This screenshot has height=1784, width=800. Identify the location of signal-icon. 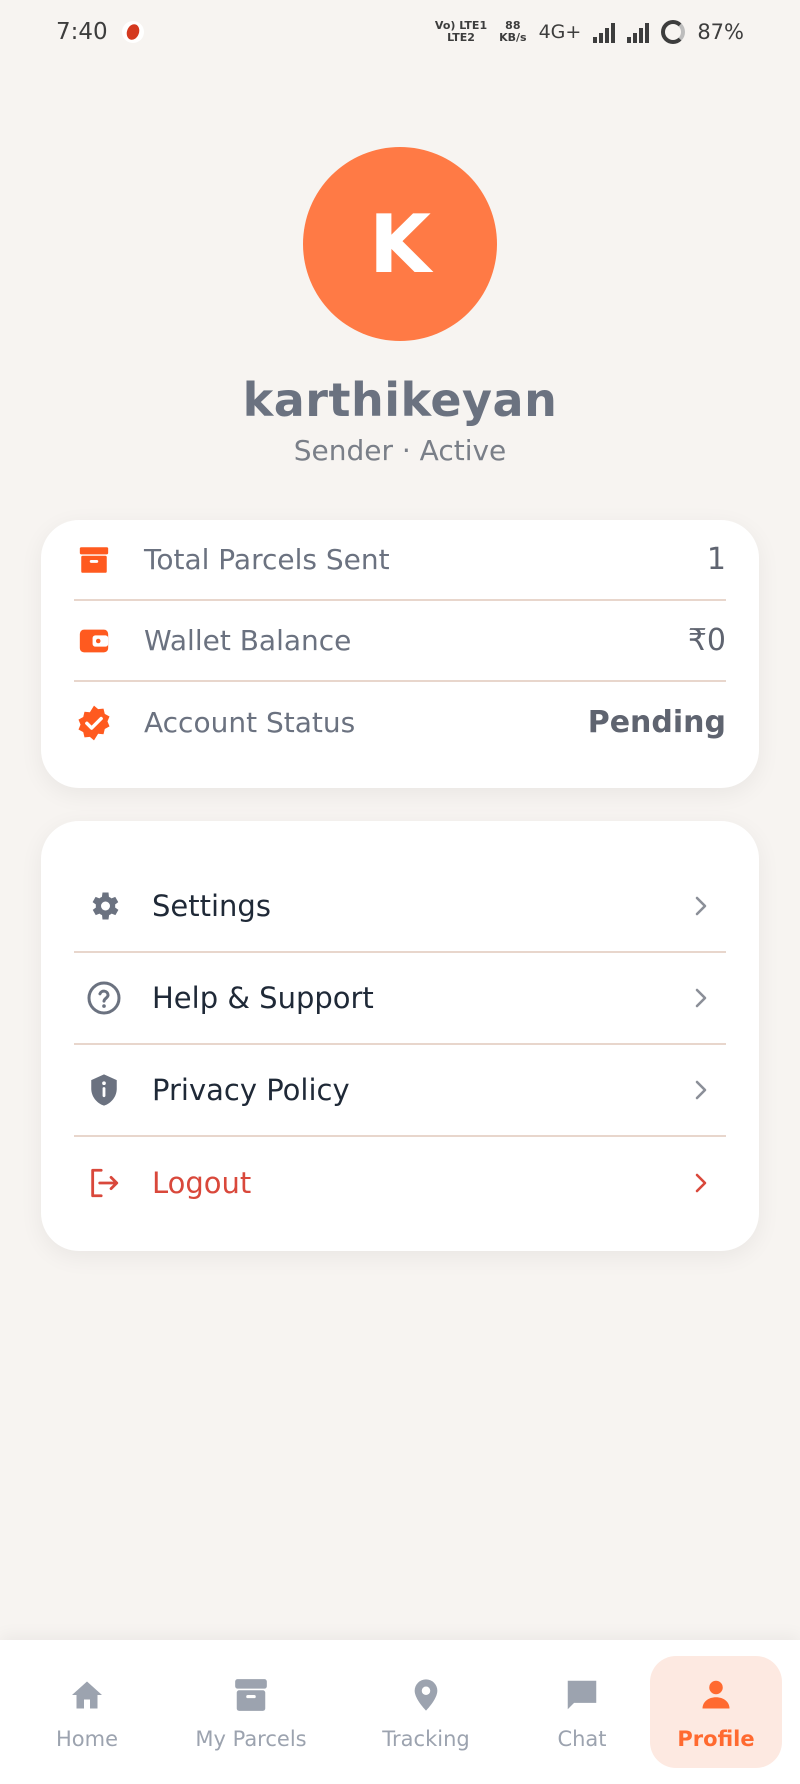
(604, 32).